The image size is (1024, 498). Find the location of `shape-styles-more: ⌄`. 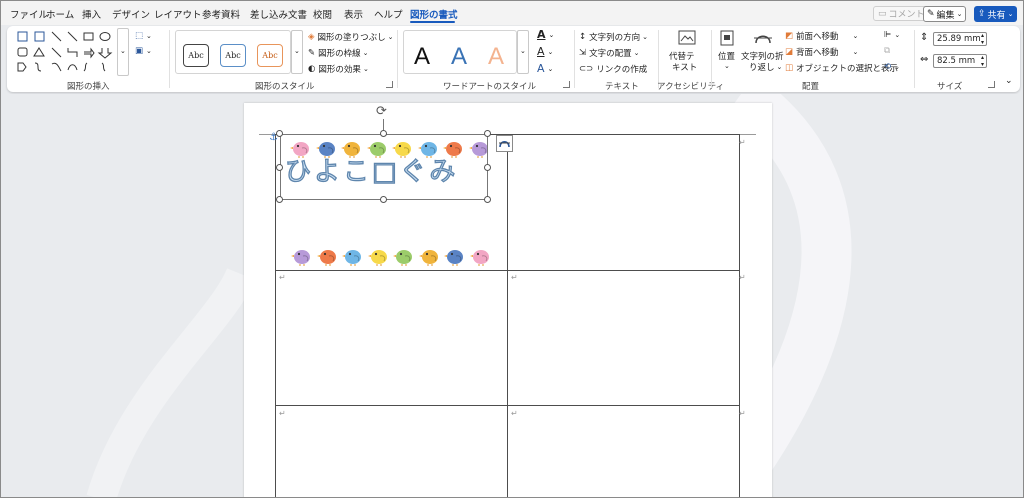

shape-styles-more: ⌄ is located at coordinates (297, 52).